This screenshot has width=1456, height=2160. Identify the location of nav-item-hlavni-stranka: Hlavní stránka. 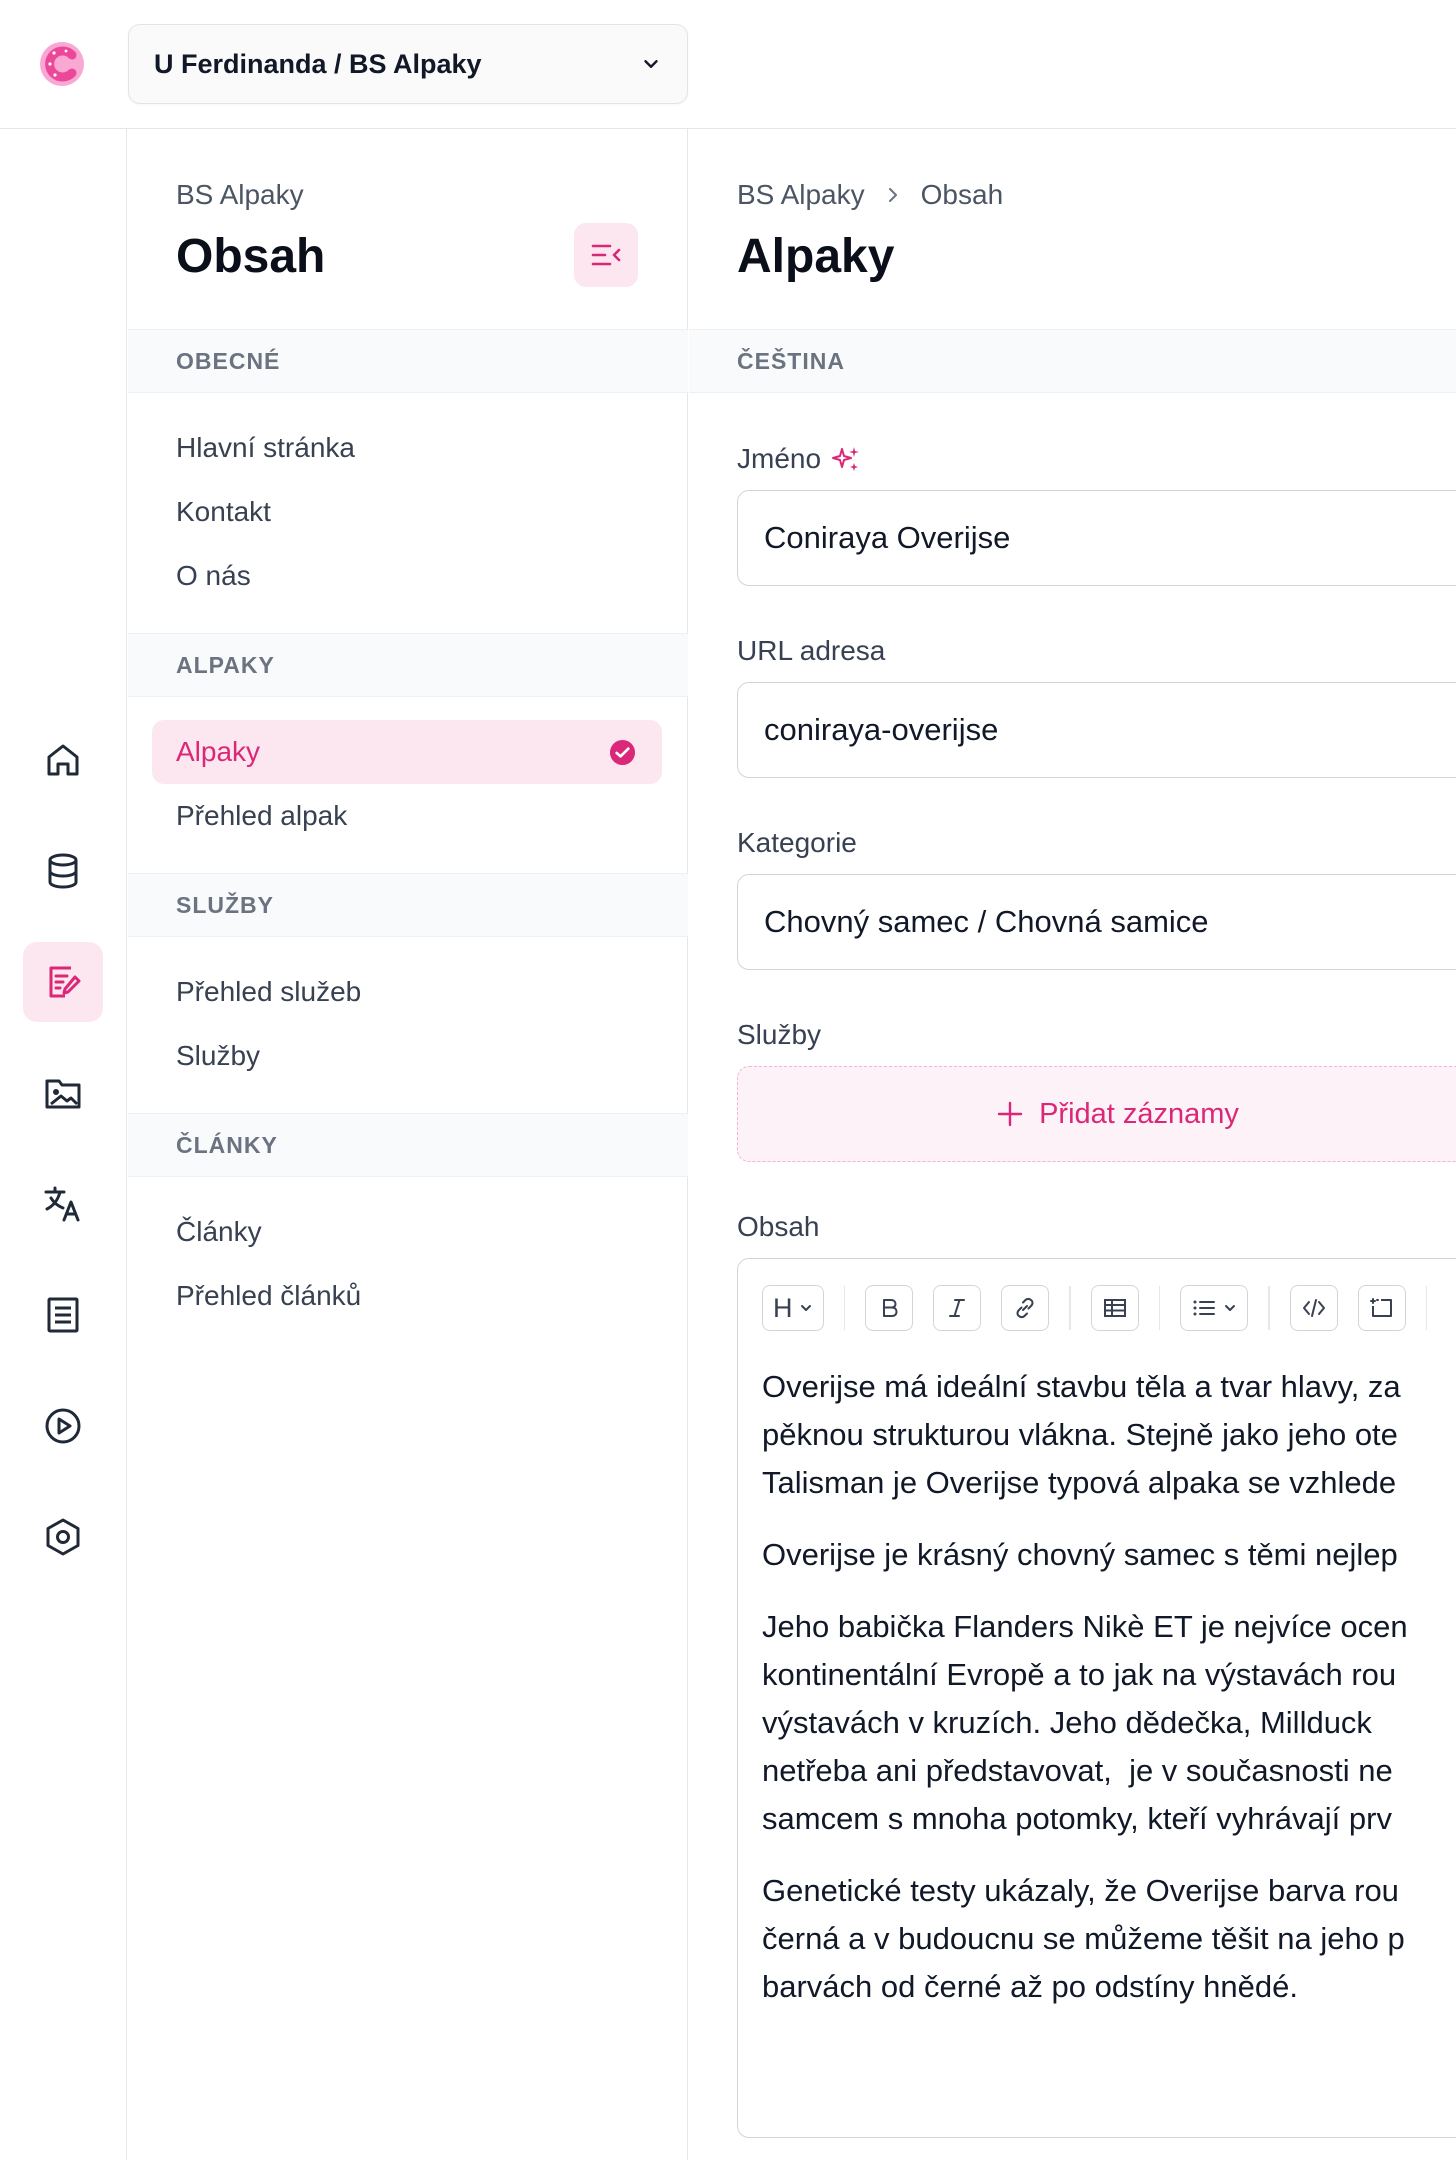
(265, 448).